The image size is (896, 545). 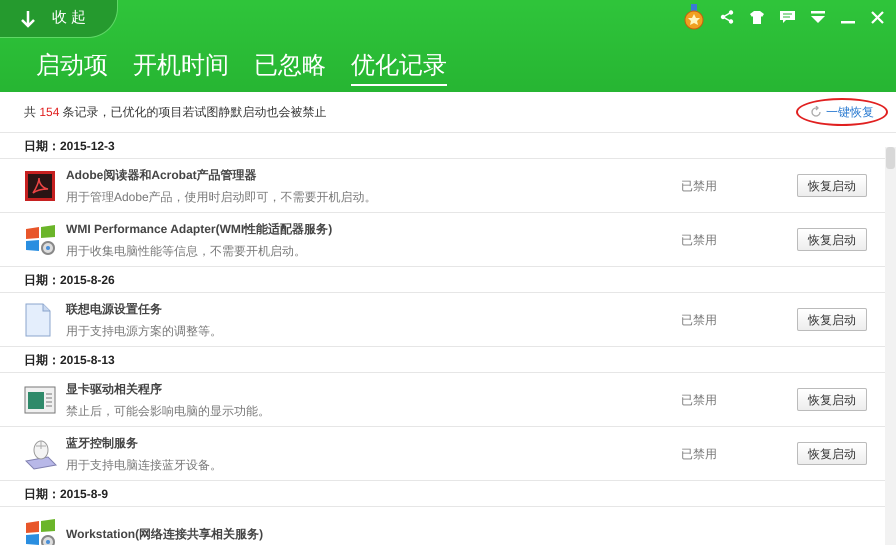 What do you see at coordinates (842, 112) in the screenshot?
I see `restore-all-link: 一键恢复` at bounding box center [842, 112].